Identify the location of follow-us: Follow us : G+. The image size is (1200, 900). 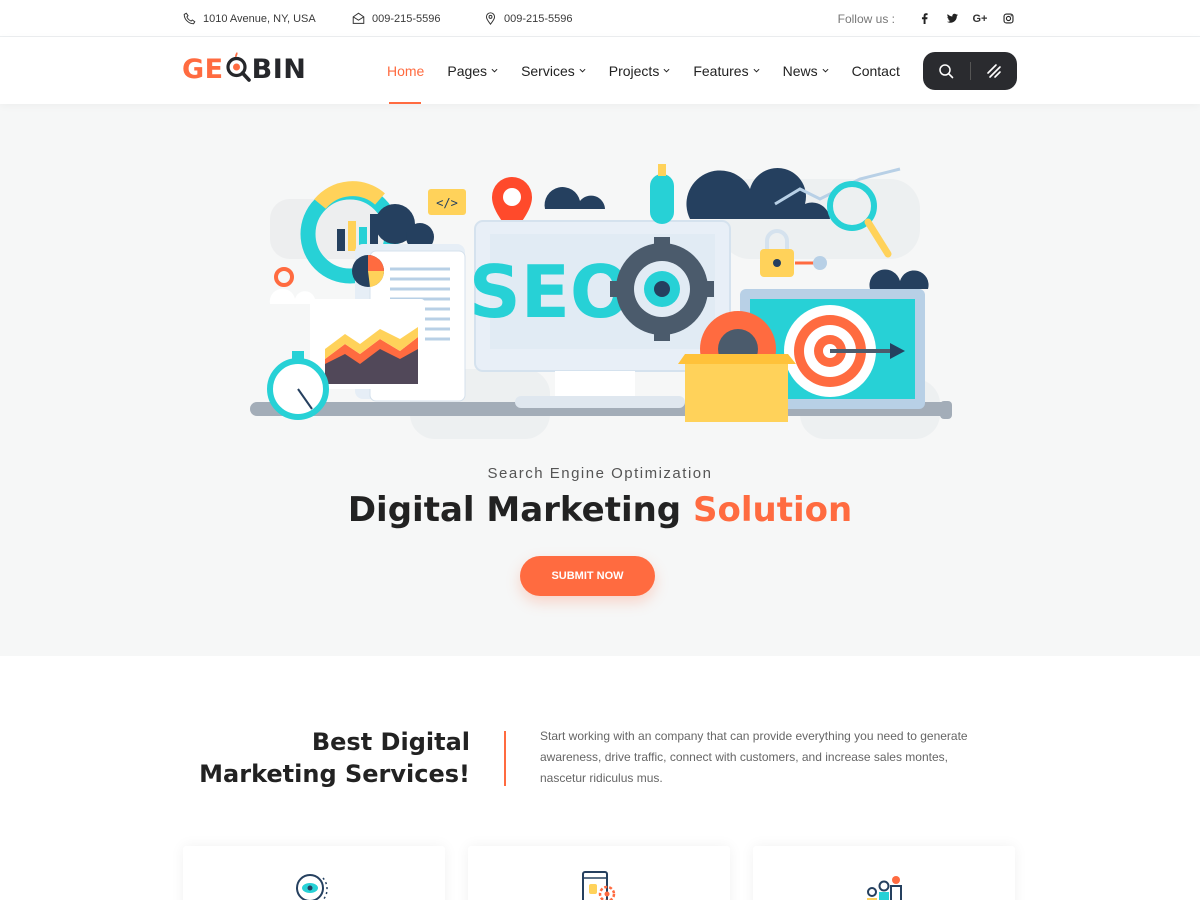
(927, 18).